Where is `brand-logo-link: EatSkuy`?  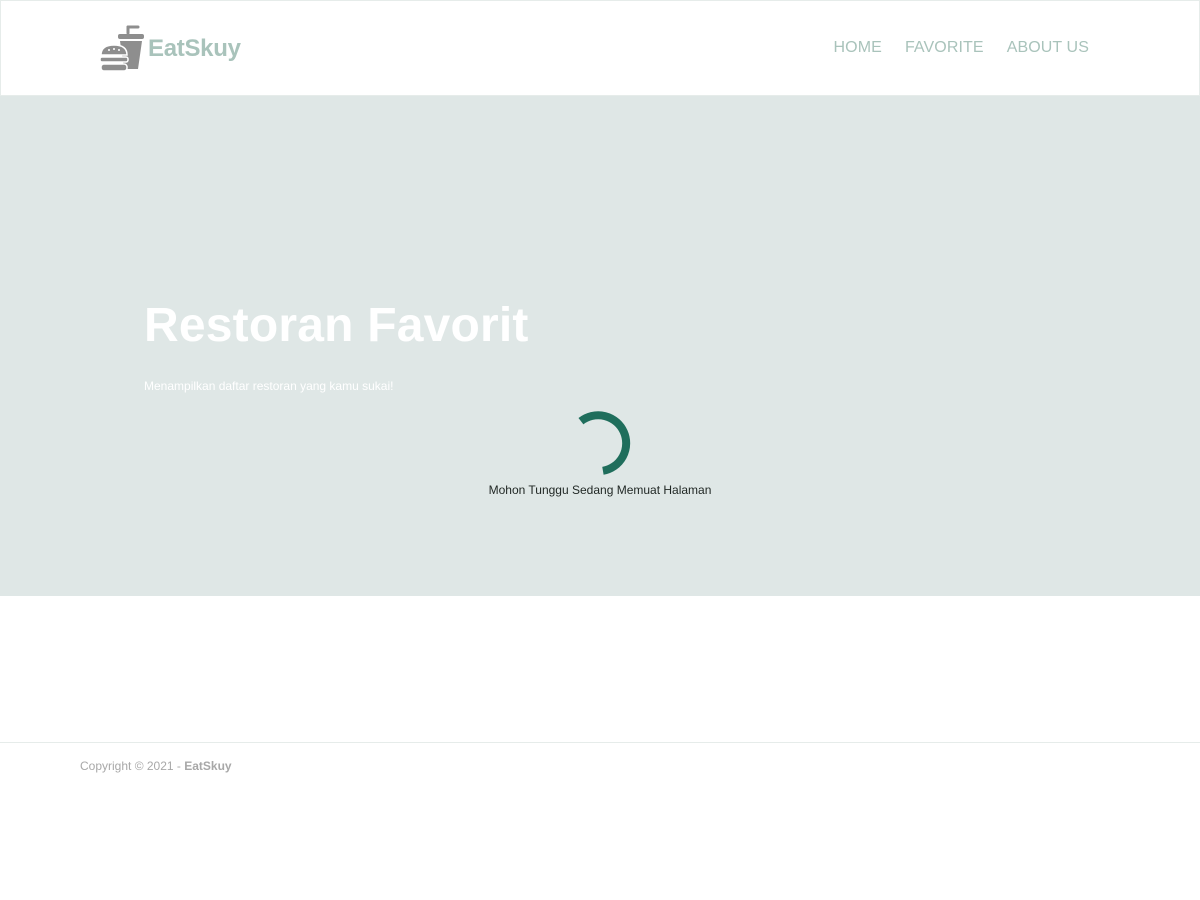 brand-logo-link: EatSkuy is located at coordinates (170, 49).